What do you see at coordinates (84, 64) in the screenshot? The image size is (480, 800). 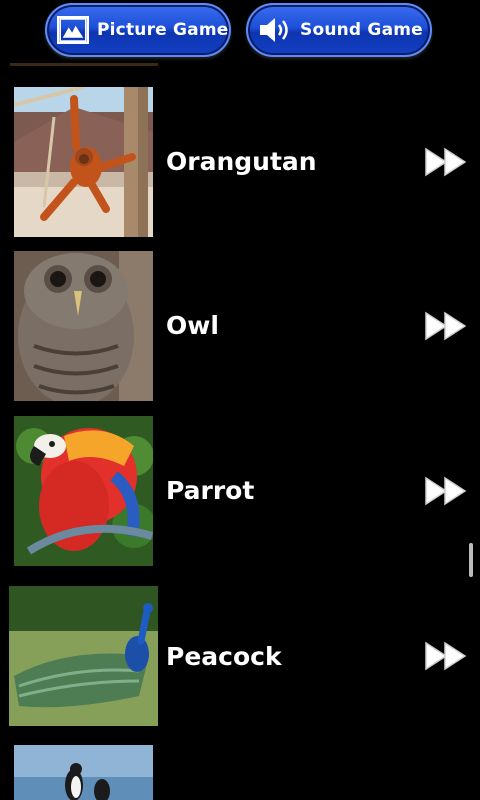 I see `list-divider` at bounding box center [84, 64].